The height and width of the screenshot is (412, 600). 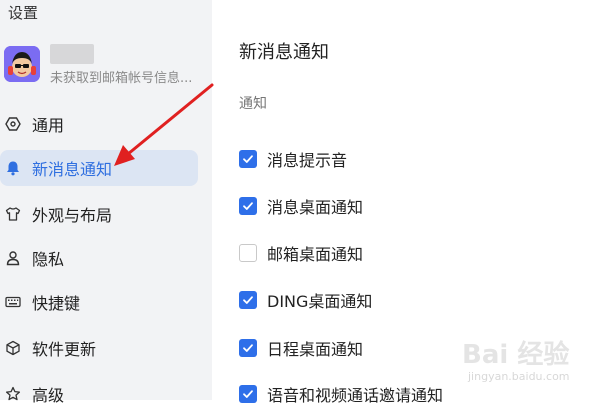 I want to click on cube-icon, so click(x=13, y=348).